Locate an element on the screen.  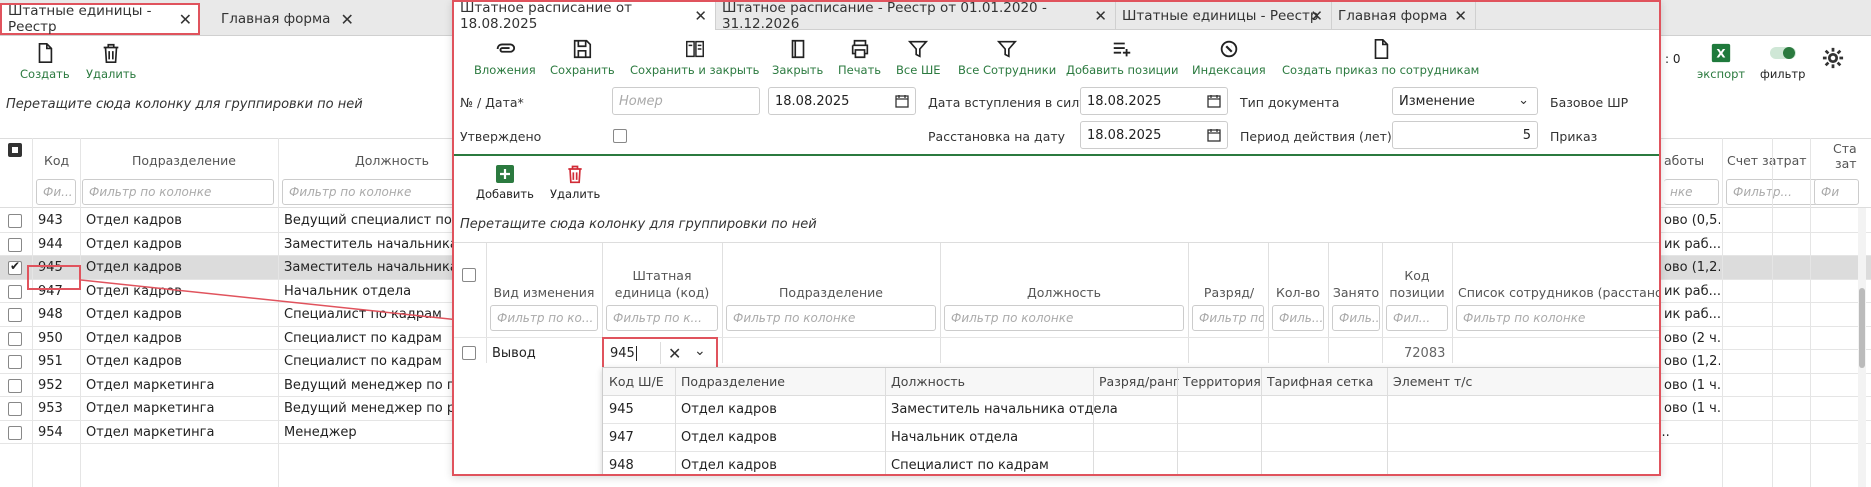
gear-icon is located at coordinates (1833, 58).